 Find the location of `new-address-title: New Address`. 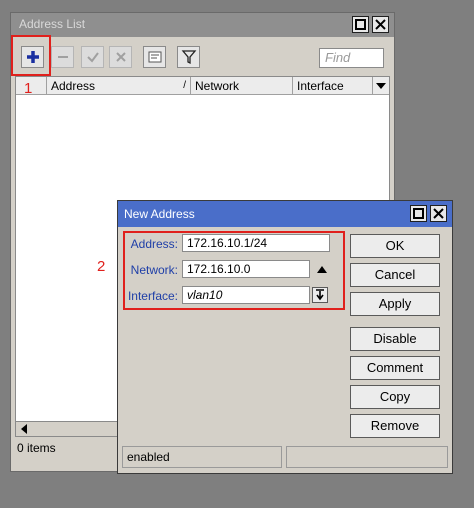

new-address-title: New Address is located at coordinates (159, 214).